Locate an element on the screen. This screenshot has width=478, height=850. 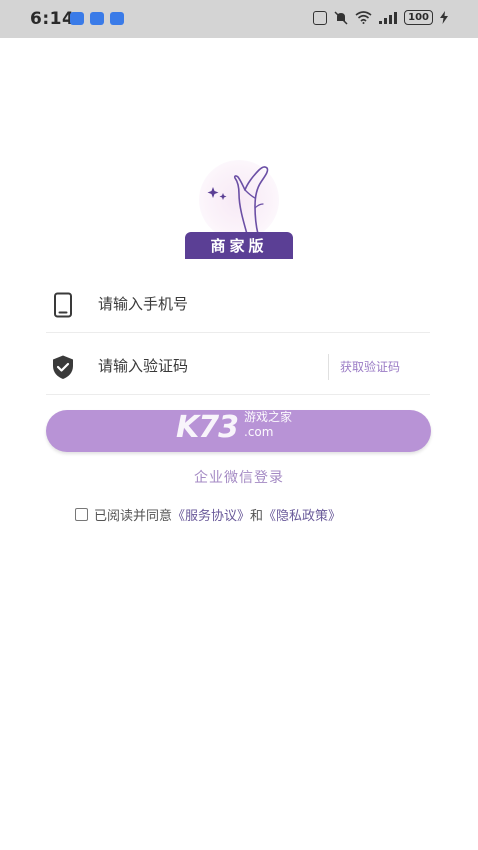
signal-icon is located at coordinates (388, 17).